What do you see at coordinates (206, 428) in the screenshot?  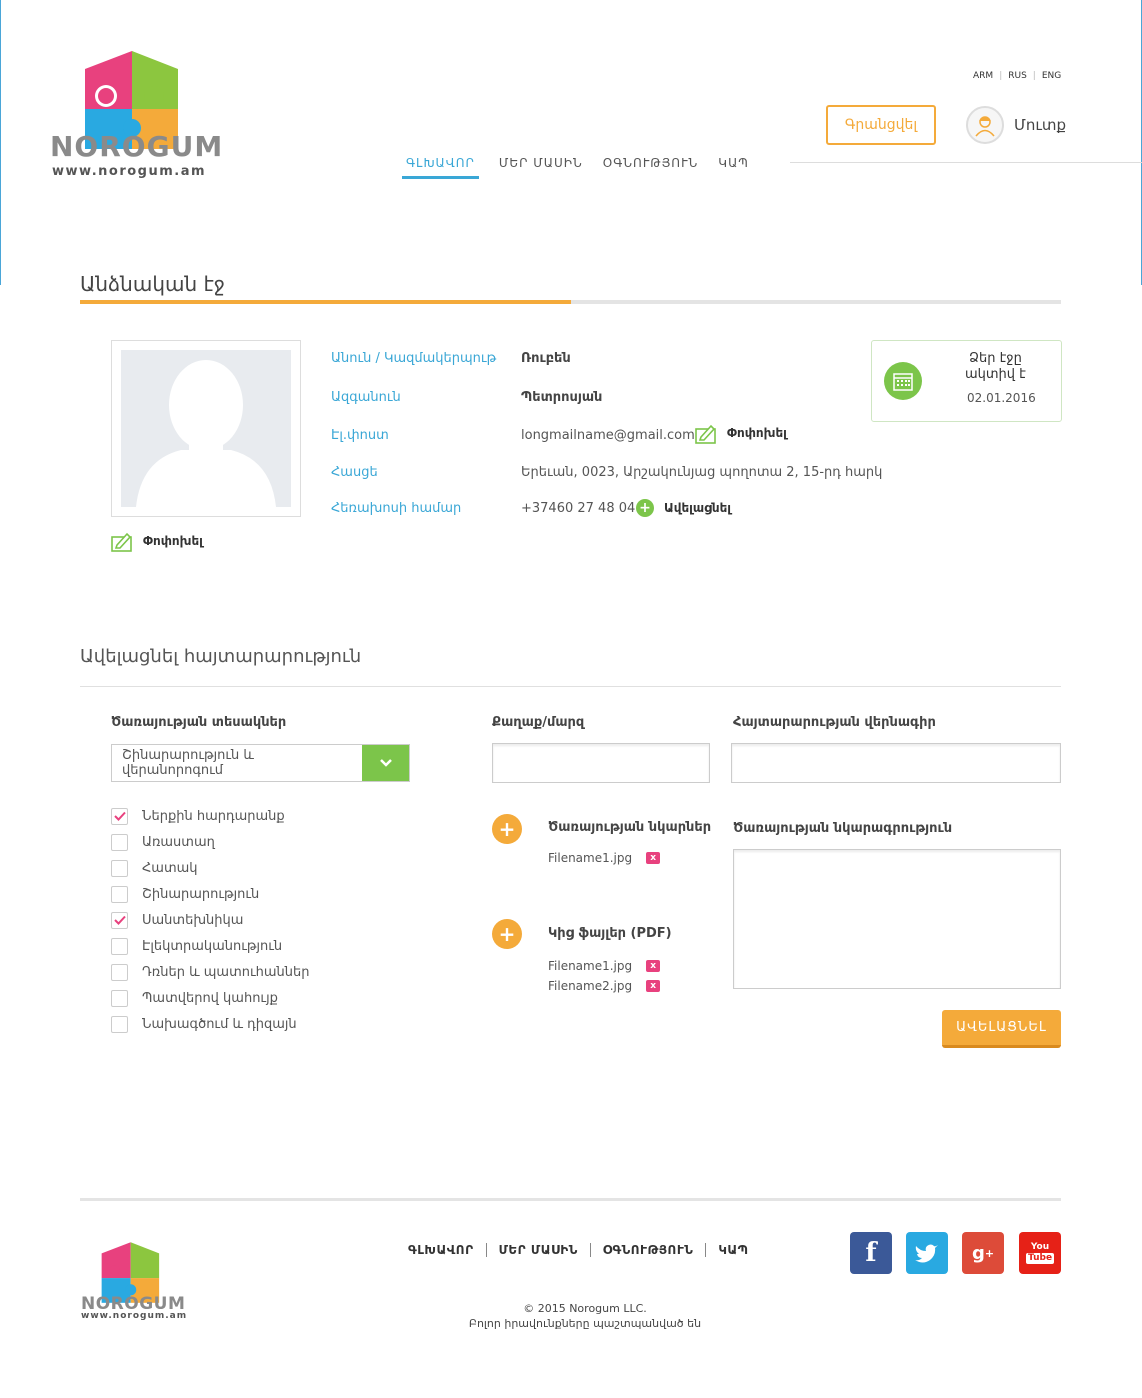 I see `profile-photo` at bounding box center [206, 428].